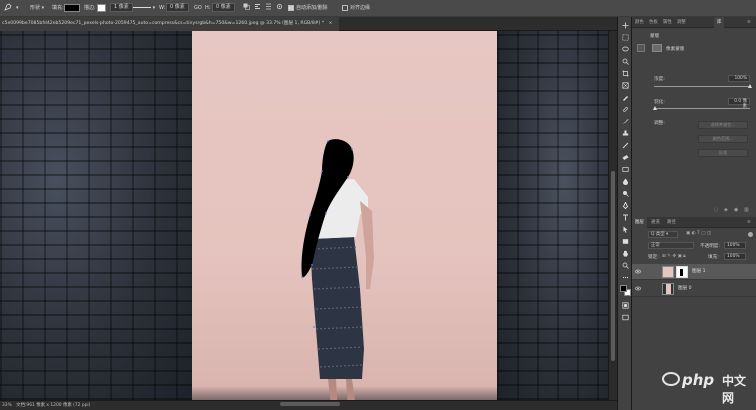  I want to click on watermark-text: php, so click(698, 380).